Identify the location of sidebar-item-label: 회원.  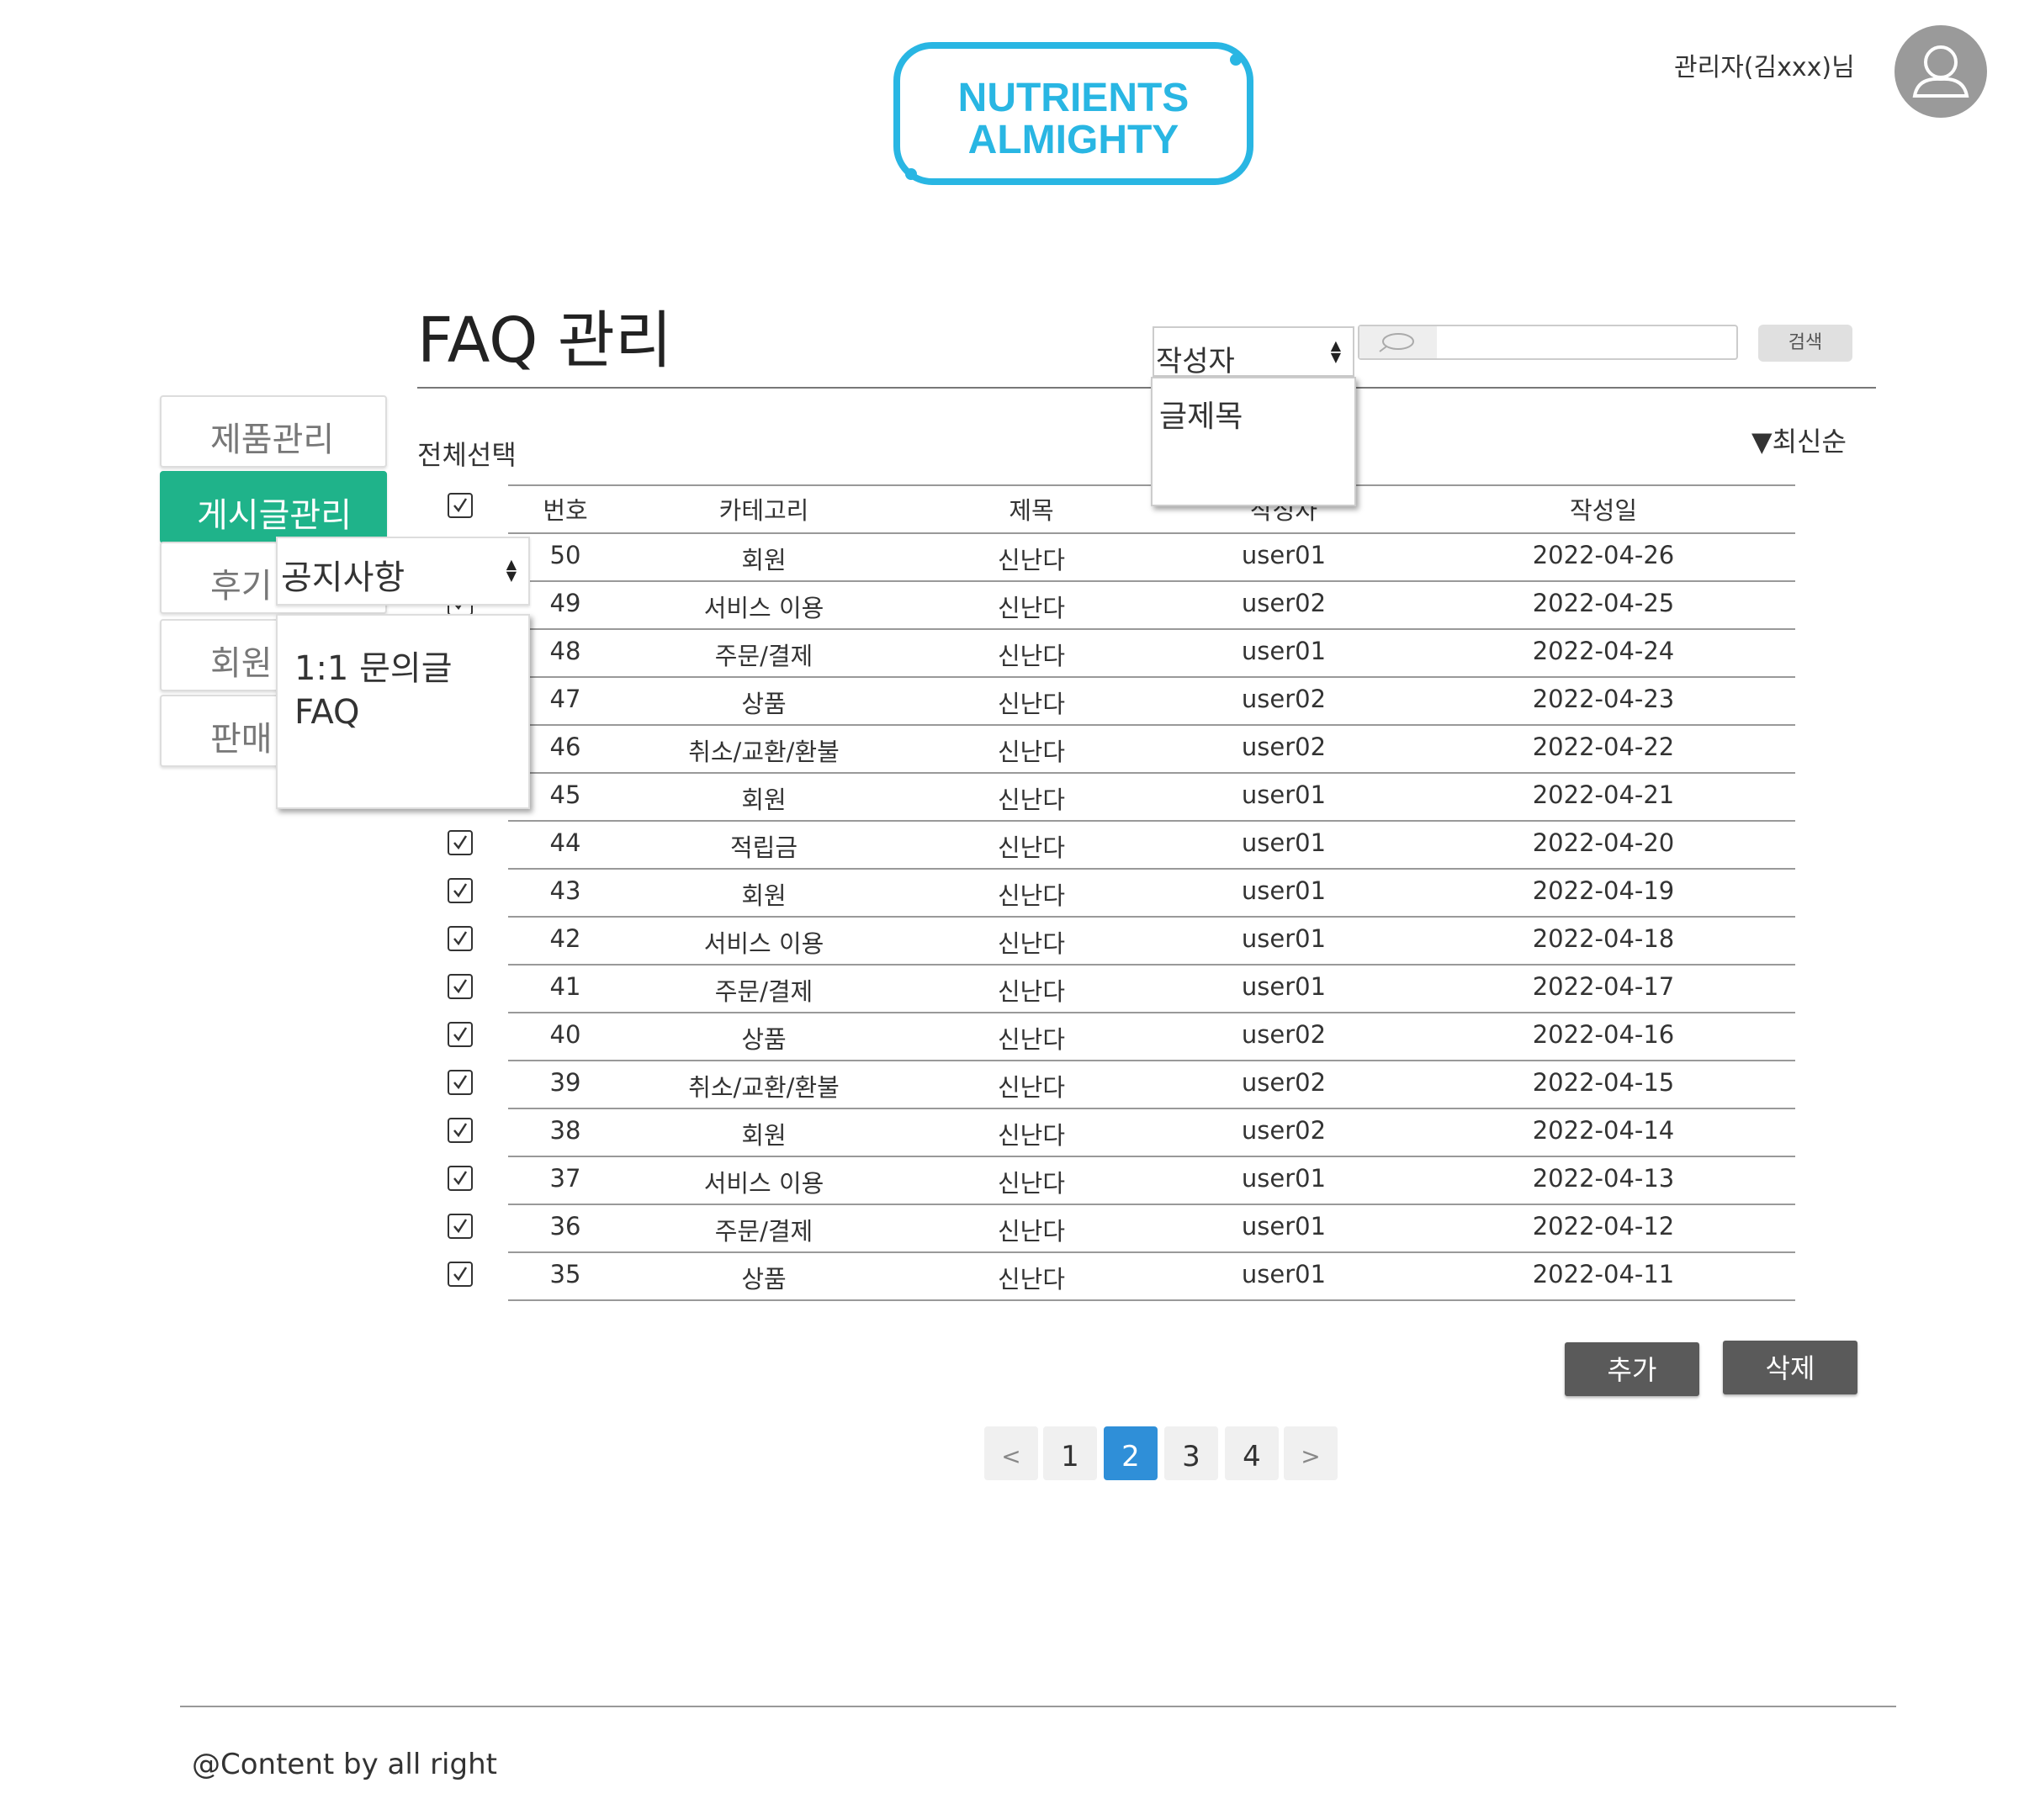
(242, 663).